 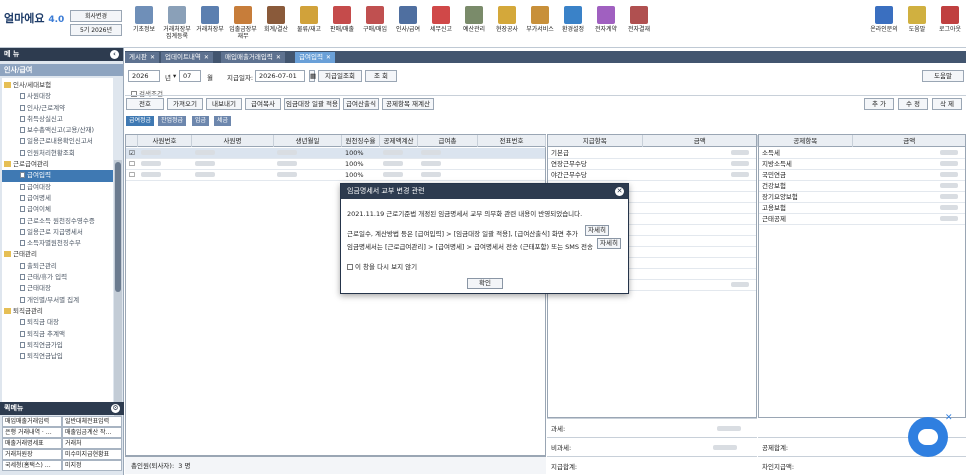 I want to click on menu-item: 일용근로 지급명세서, so click(x=57, y=232).